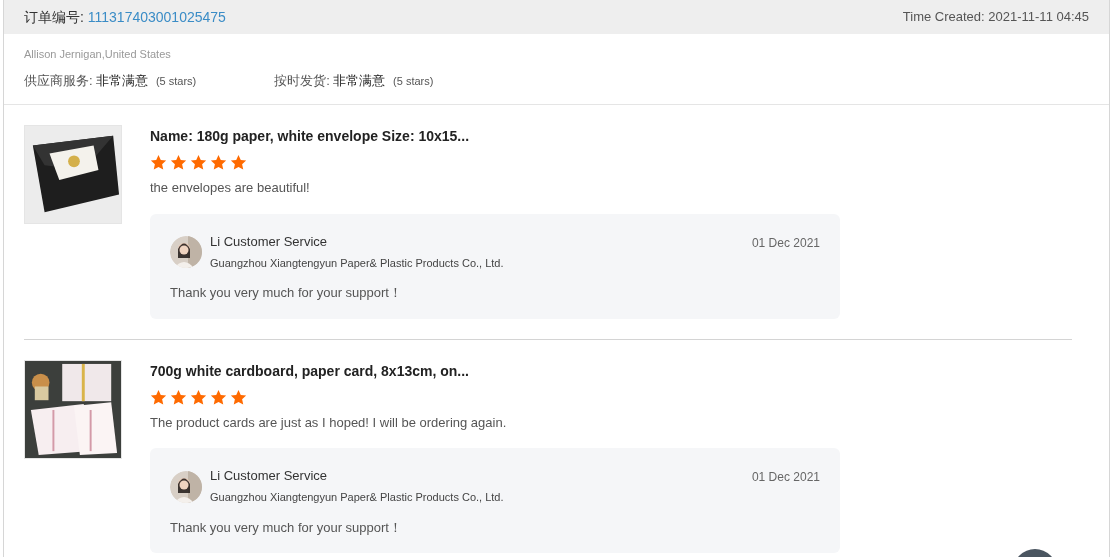 This screenshot has width=1112, height=557. I want to click on review-text: the envelopes are beautiful!, so click(230, 188).